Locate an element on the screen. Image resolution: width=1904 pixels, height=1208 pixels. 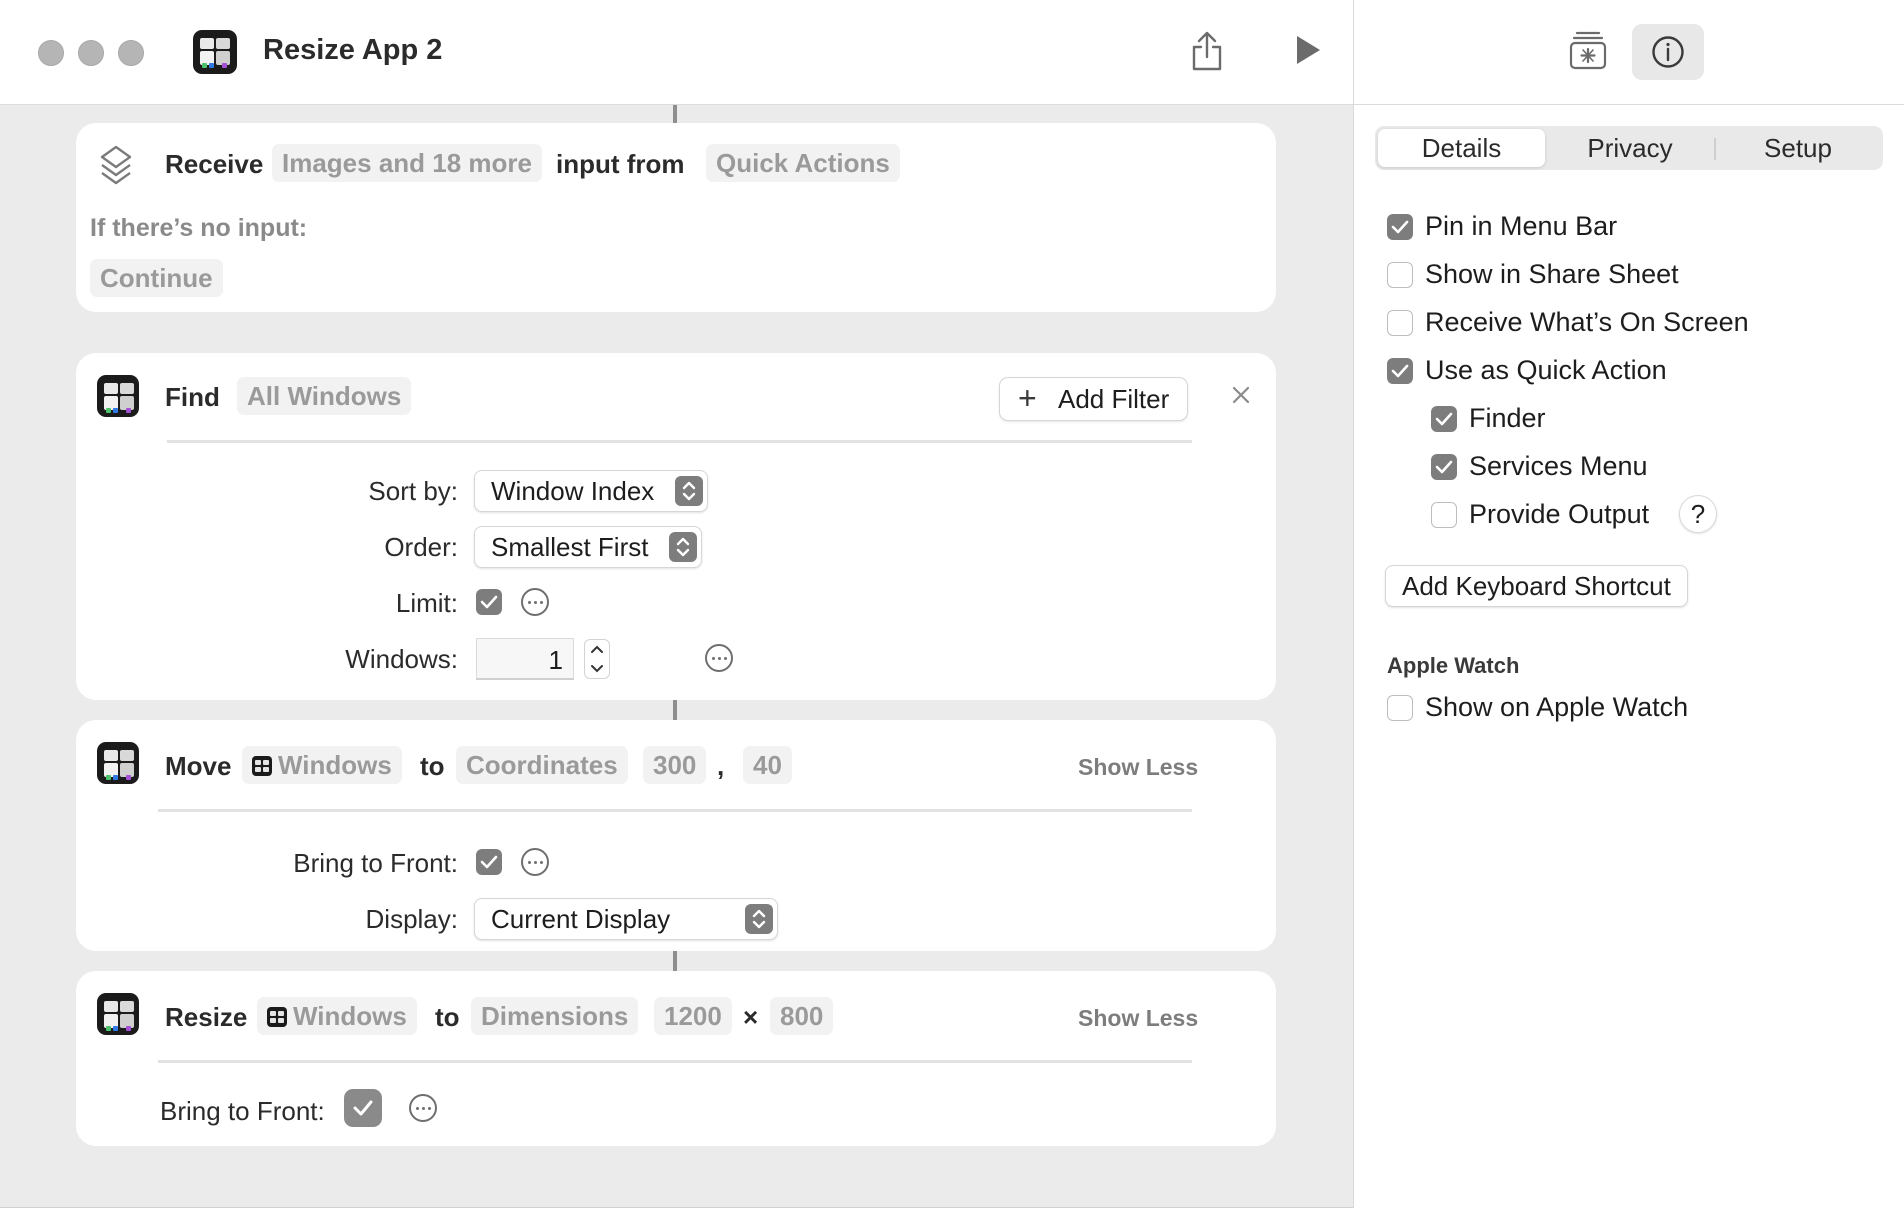
remove-action-close-icon is located at coordinates (1241, 395).